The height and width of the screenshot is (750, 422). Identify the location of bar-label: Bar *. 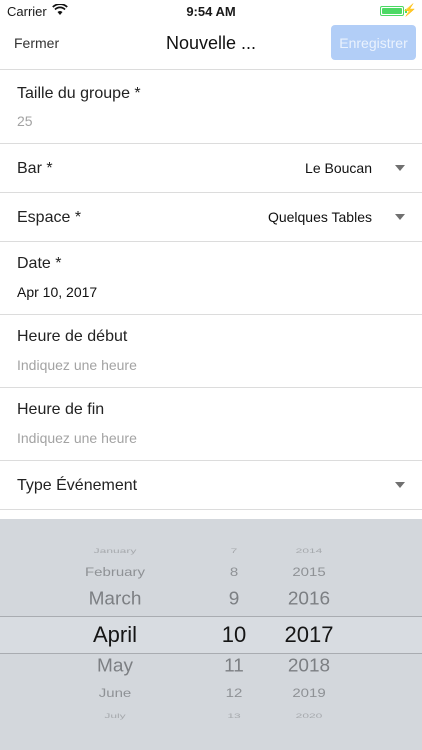
(35, 168).